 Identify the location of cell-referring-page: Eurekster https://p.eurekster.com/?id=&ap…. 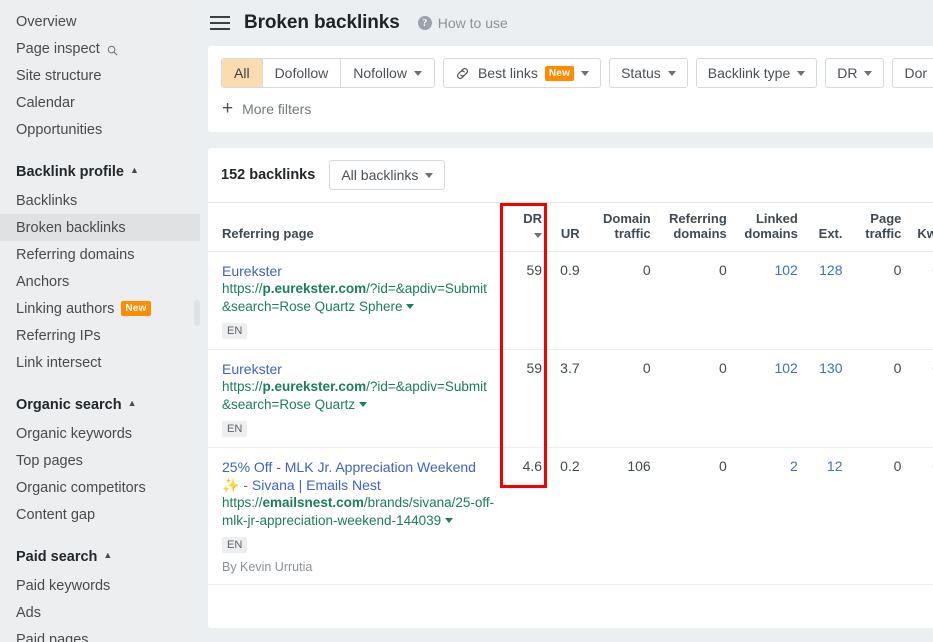
(355, 300).